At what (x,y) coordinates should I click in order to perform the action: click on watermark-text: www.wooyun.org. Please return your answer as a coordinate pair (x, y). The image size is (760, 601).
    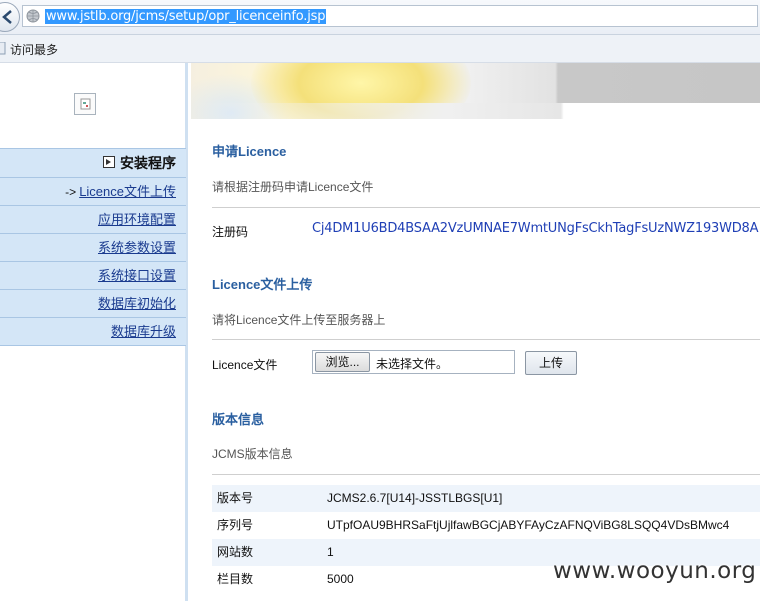
    Looking at the image, I should click on (655, 571).